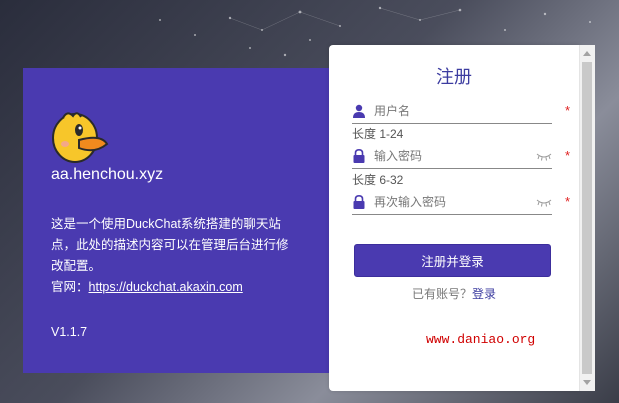  Describe the element at coordinates (481, 339) in the screenshot. I see `watermark-text: www.daniao.org` at that location.